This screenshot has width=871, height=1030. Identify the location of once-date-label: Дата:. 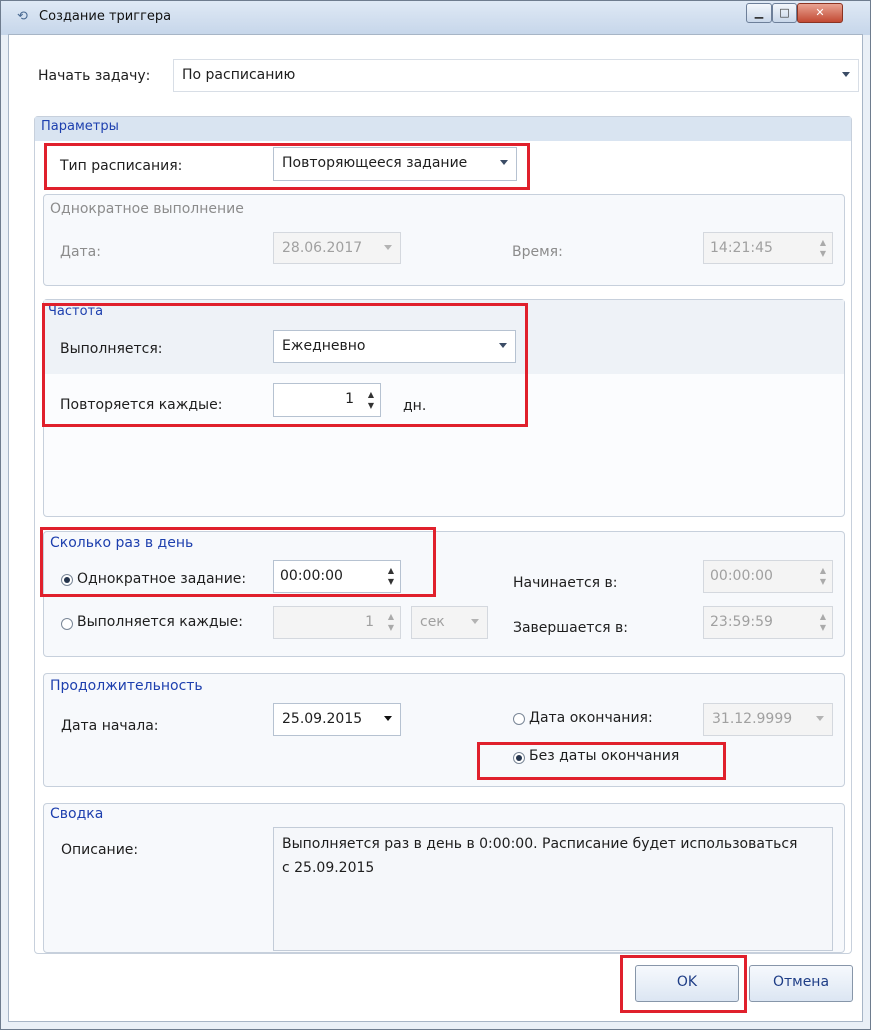
(80, 252).